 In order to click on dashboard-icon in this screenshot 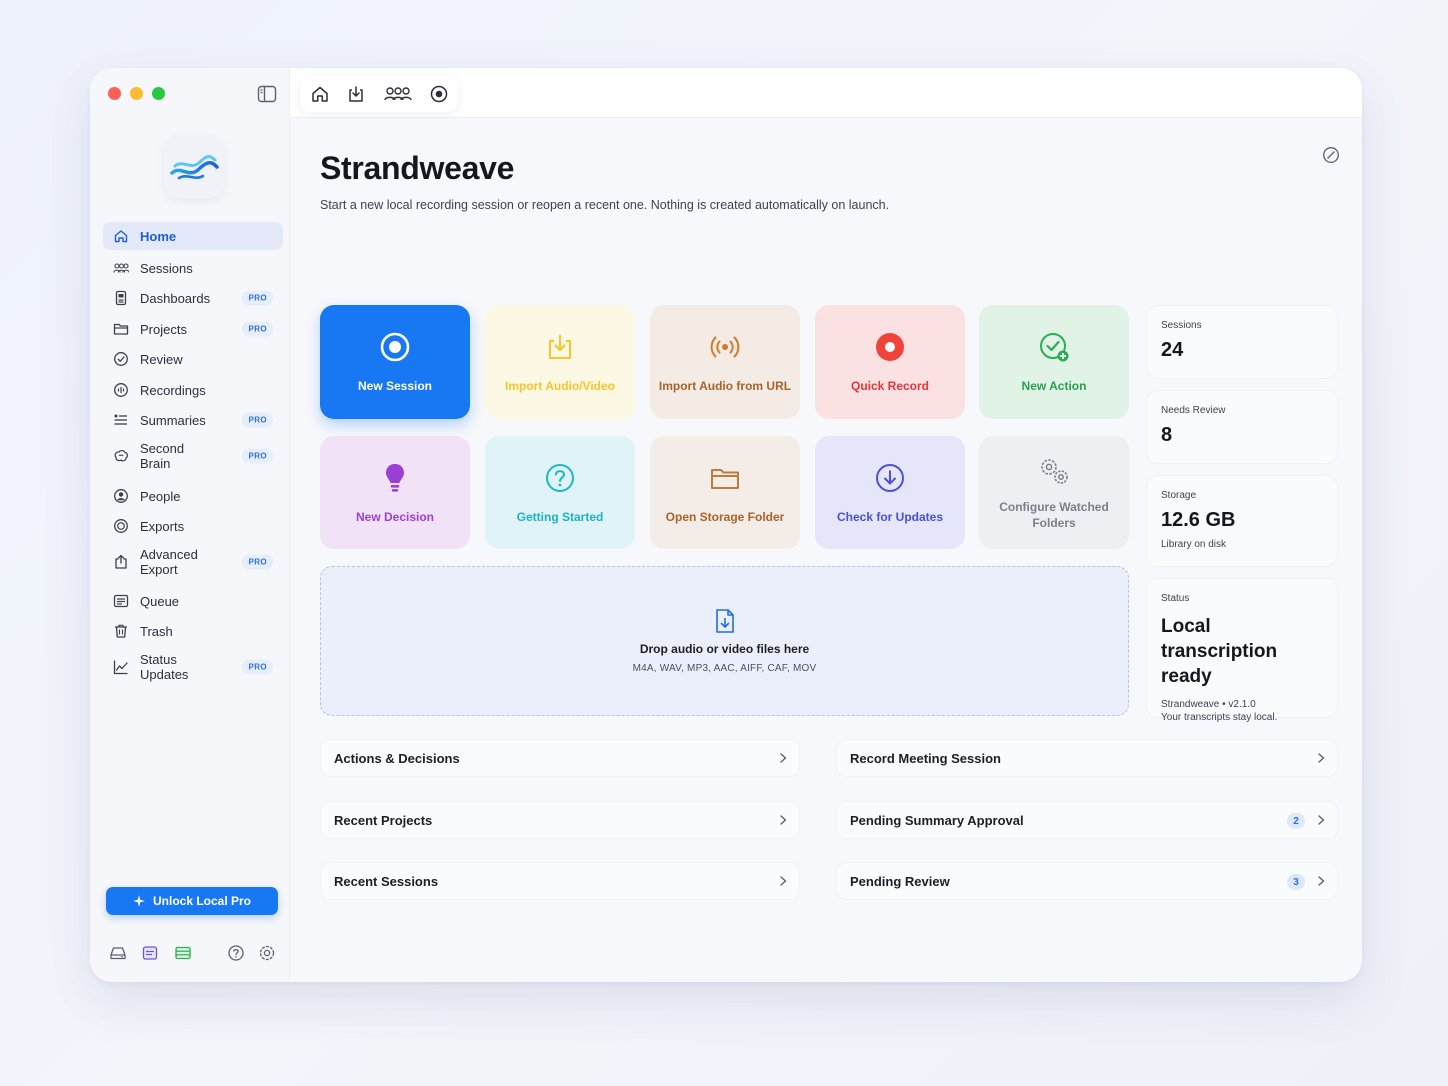, I will do `click(121, 298)`.